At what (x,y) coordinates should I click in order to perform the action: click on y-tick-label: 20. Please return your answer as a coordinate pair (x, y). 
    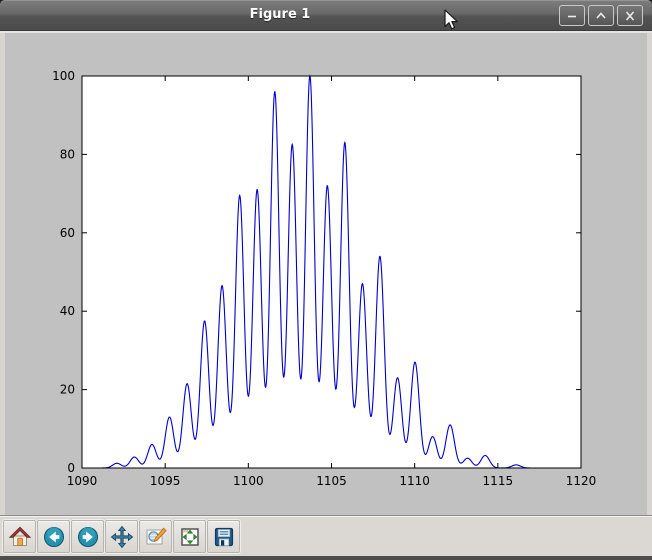
    Looking at the image, I should click on (67, 390).